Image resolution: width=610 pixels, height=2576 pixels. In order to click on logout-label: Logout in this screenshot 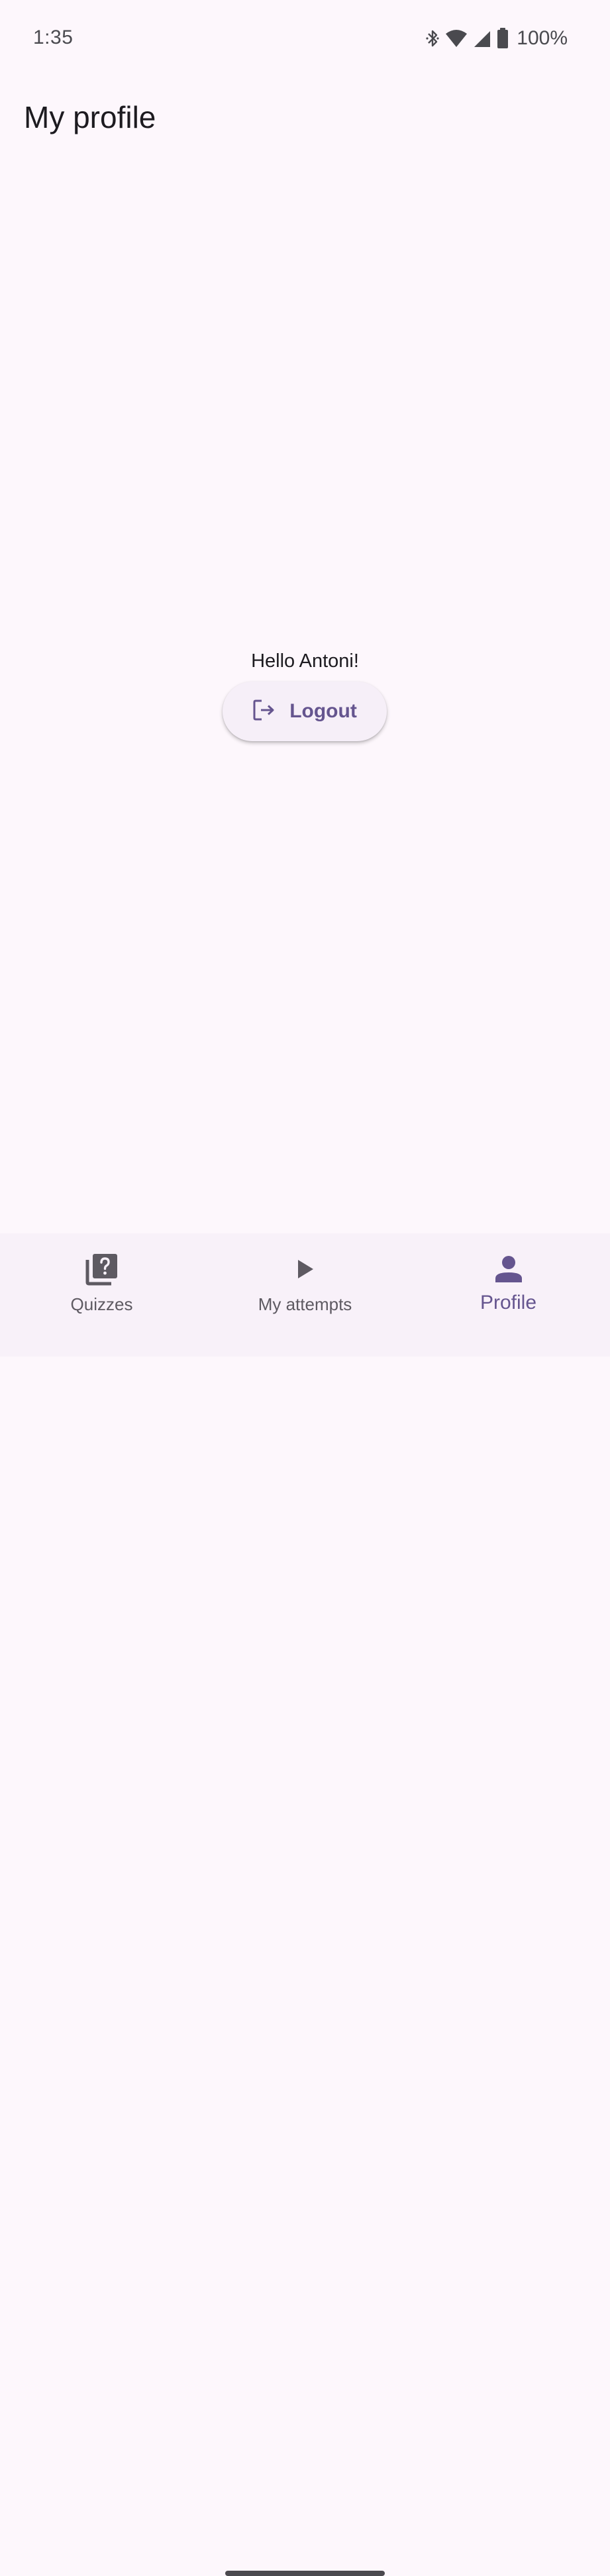, I will do `click(323, 711)`.